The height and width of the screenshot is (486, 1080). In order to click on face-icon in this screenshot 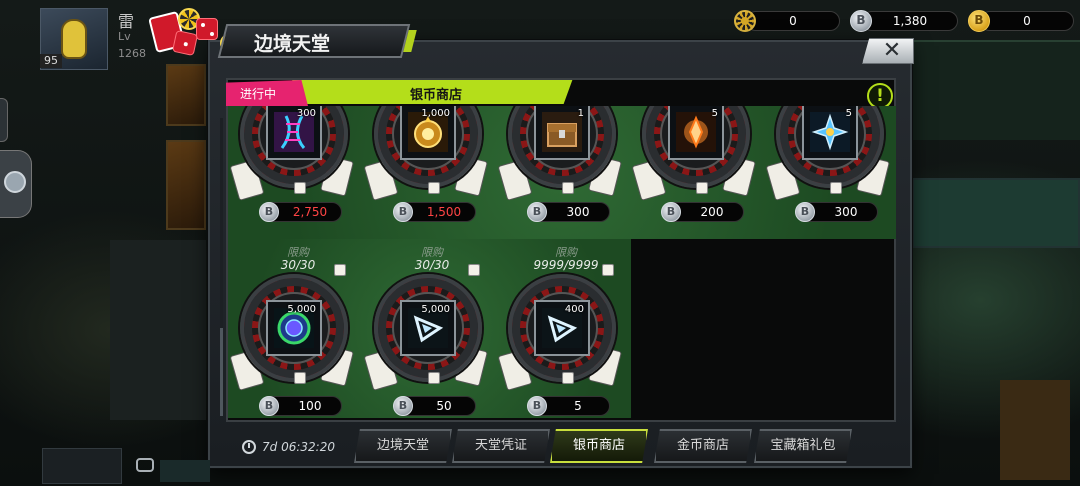, I will do `click(15, 182)`.